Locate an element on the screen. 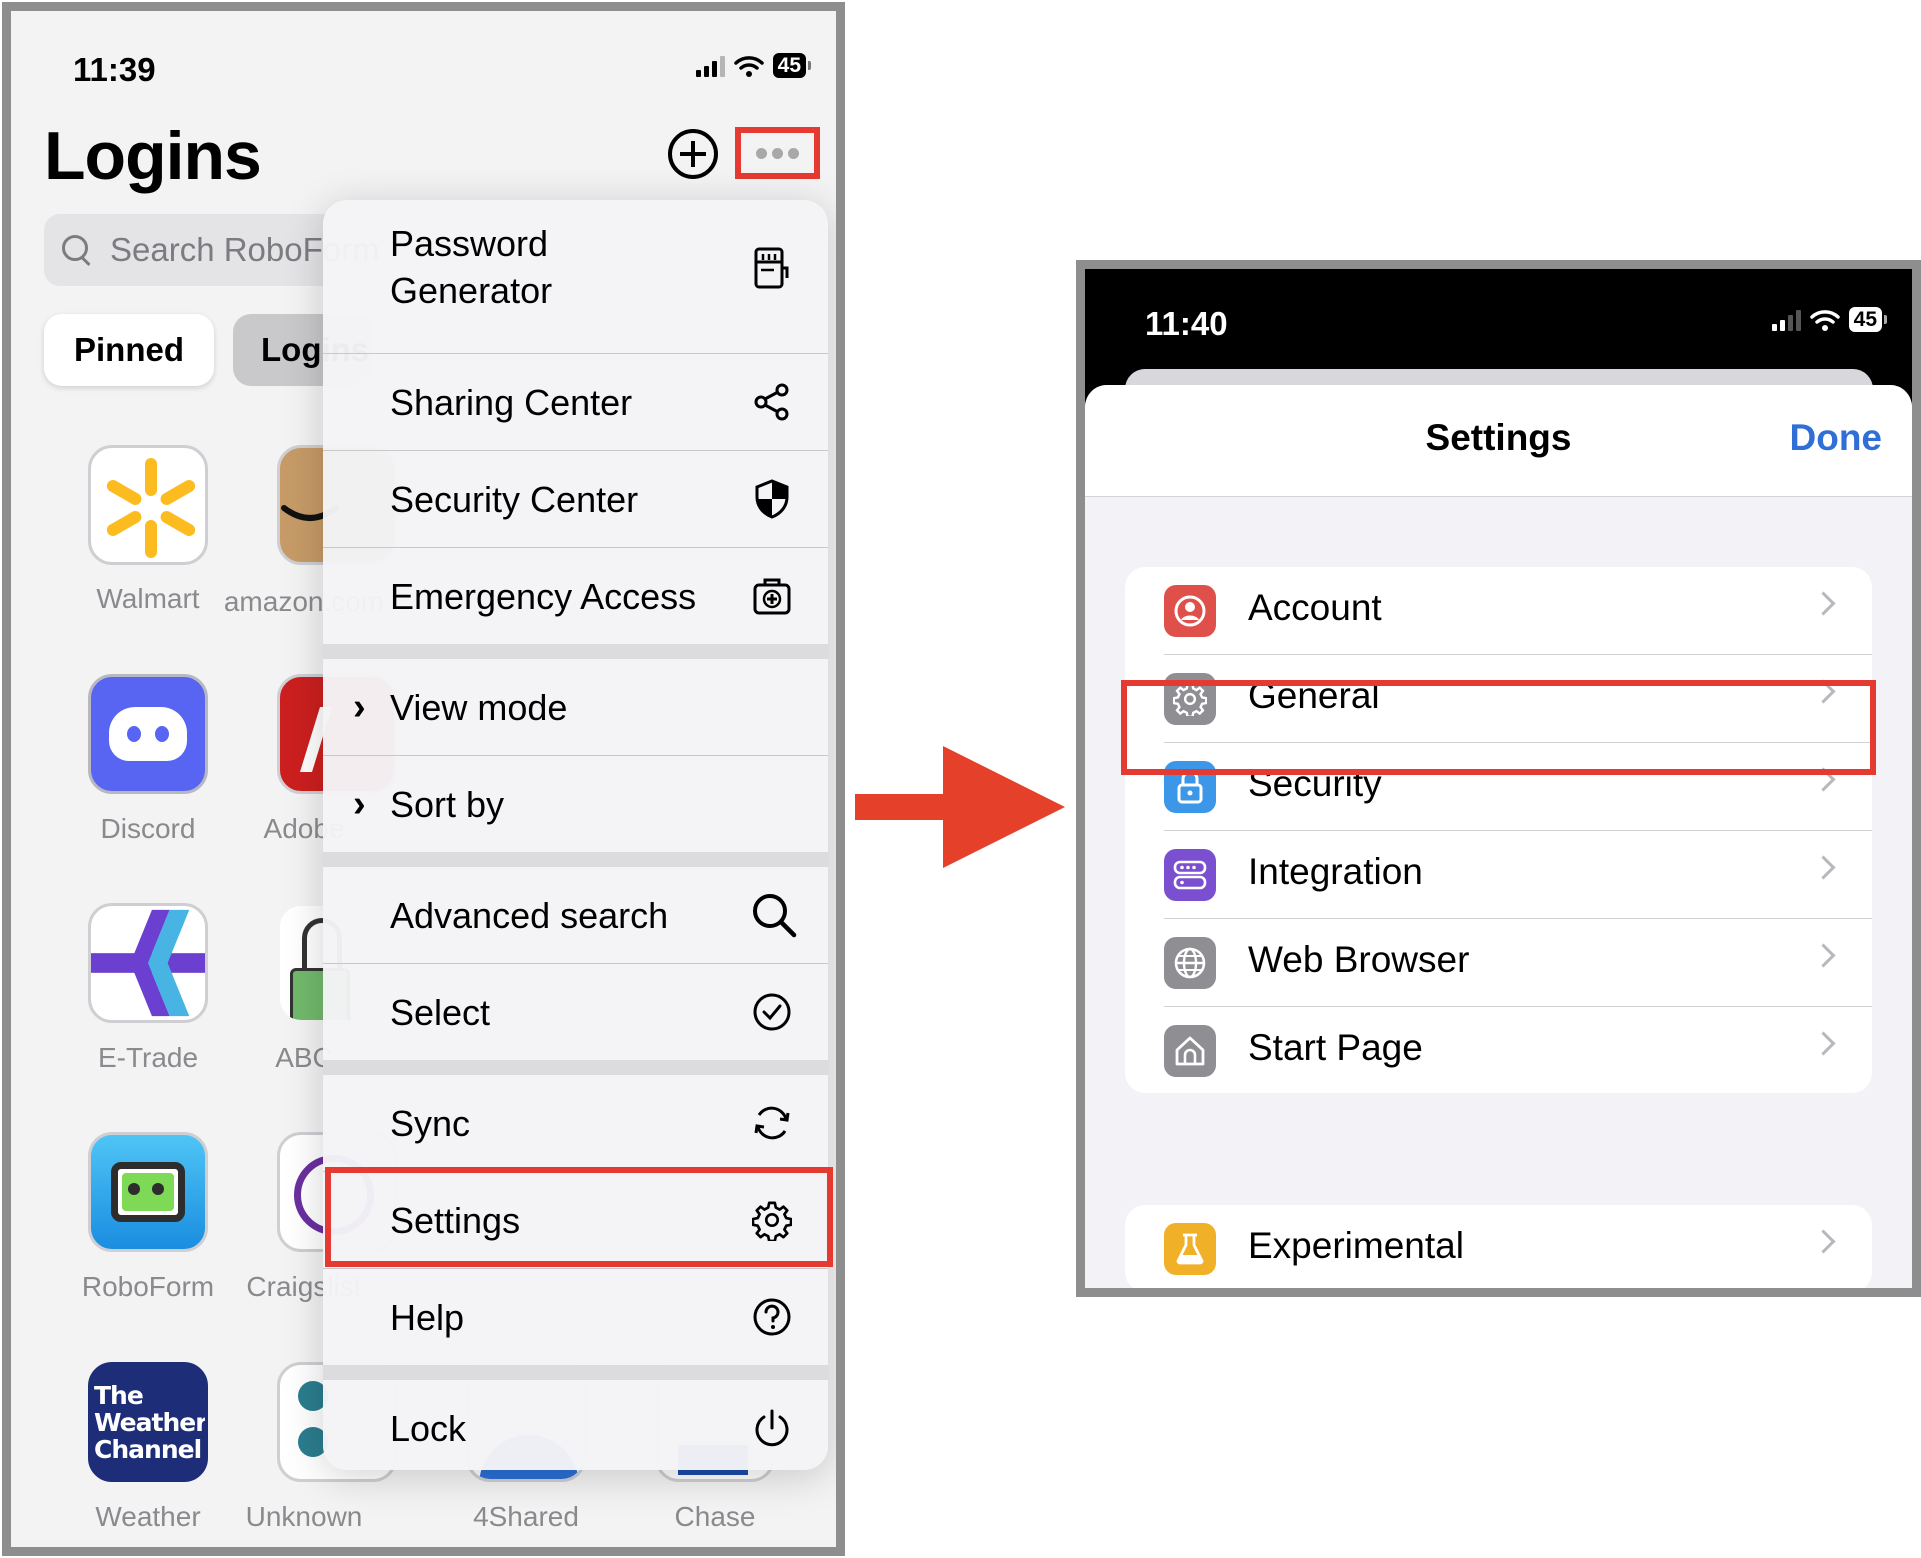 The width and height of the screenshot is (1921, 1558). settings-row-experimental: Experimental is located at coordinates (1498, 1246).